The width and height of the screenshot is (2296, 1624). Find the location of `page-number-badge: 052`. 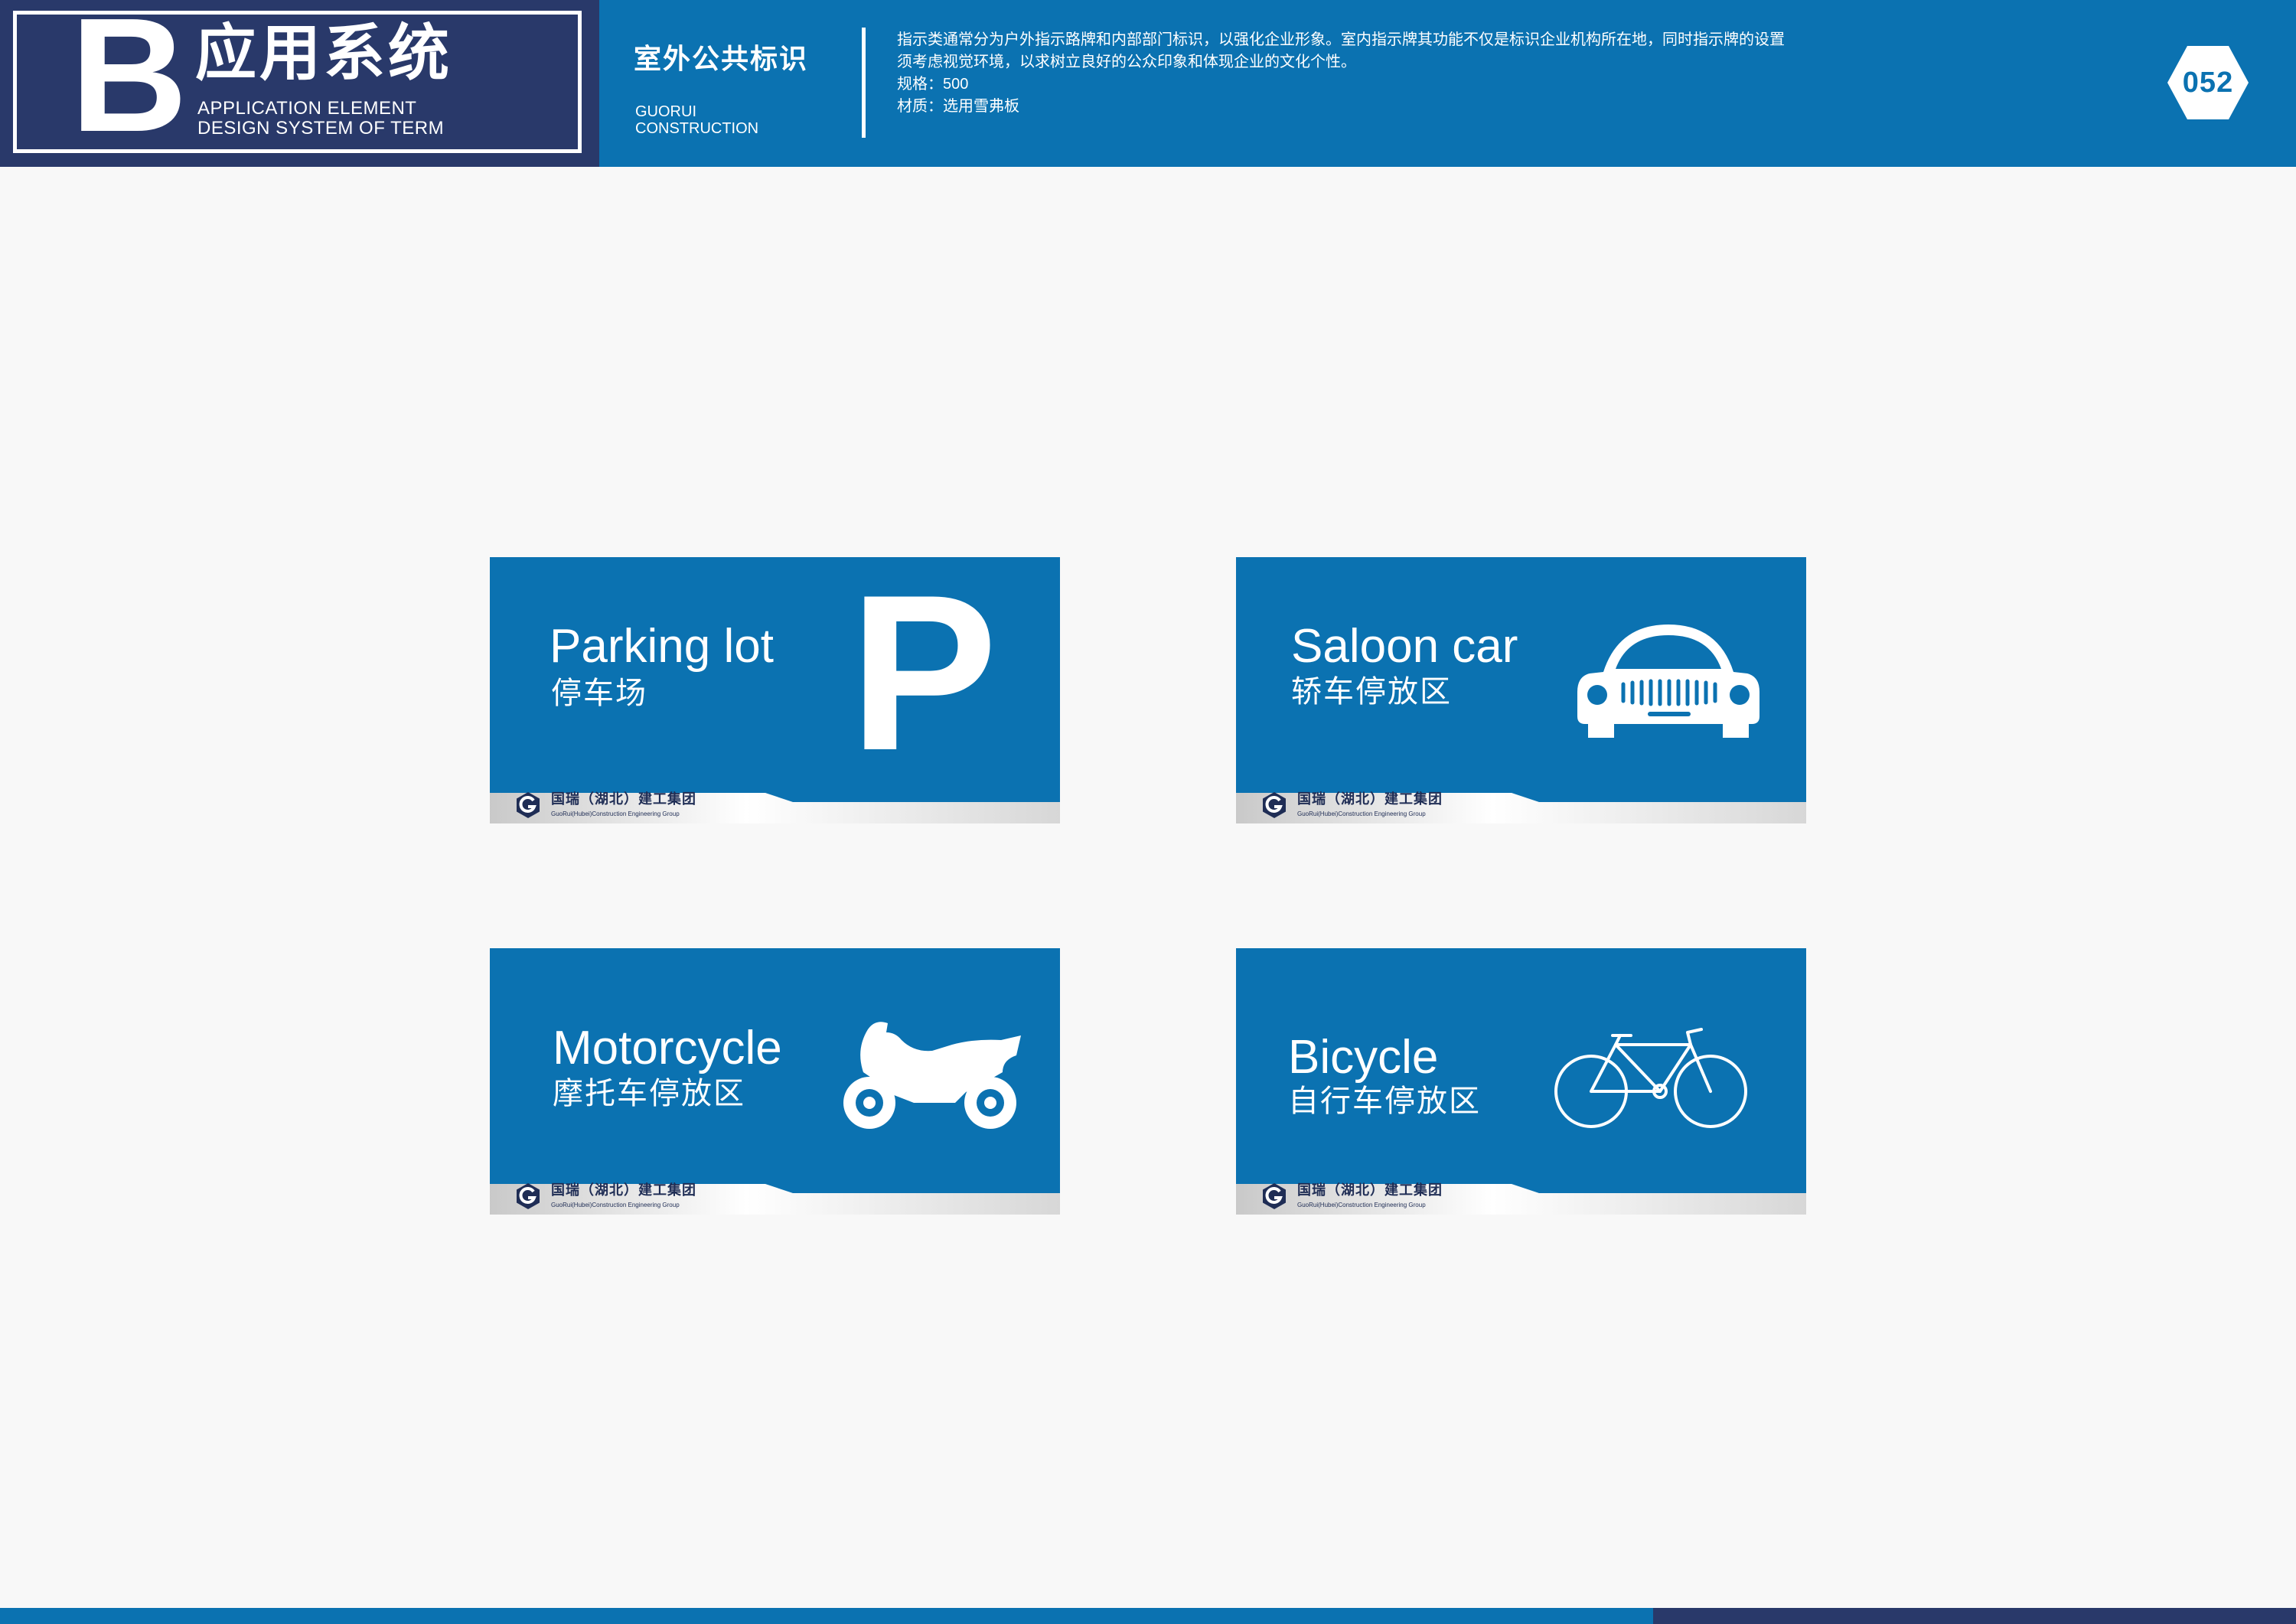

page-number-badge: 052 is located at coordinates (2208, 83).